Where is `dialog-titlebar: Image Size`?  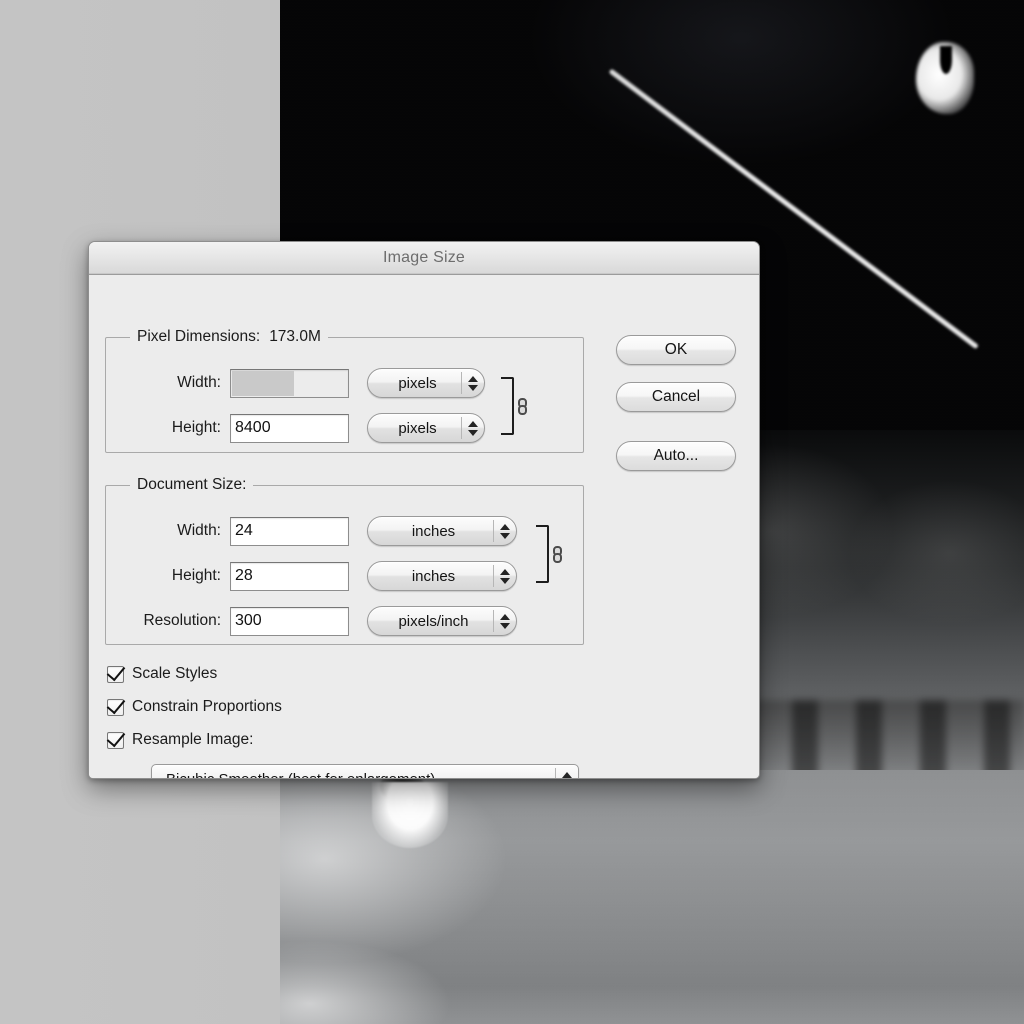
dialog-titlebar: Image Size is located at coordinates (424, 258).